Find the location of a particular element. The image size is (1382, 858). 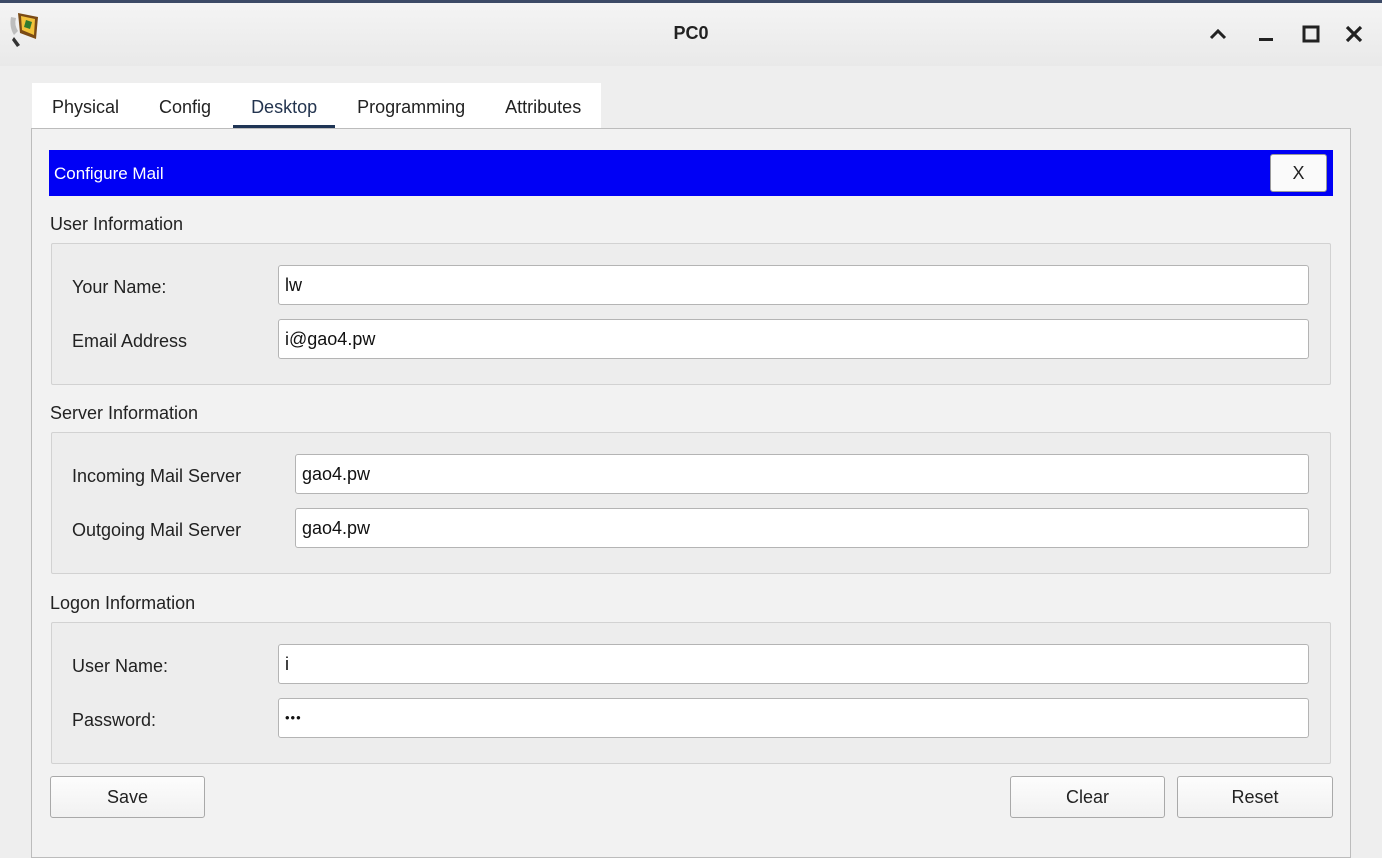

user-name-field: i is located at coordinates (793, 664).